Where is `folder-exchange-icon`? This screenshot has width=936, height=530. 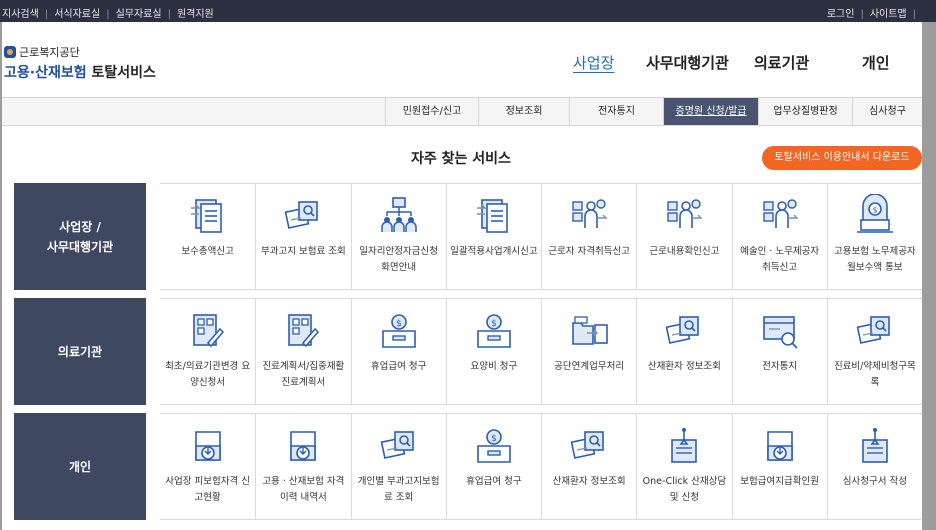 folder-exchange-icon is located at coordinates (589, 331).